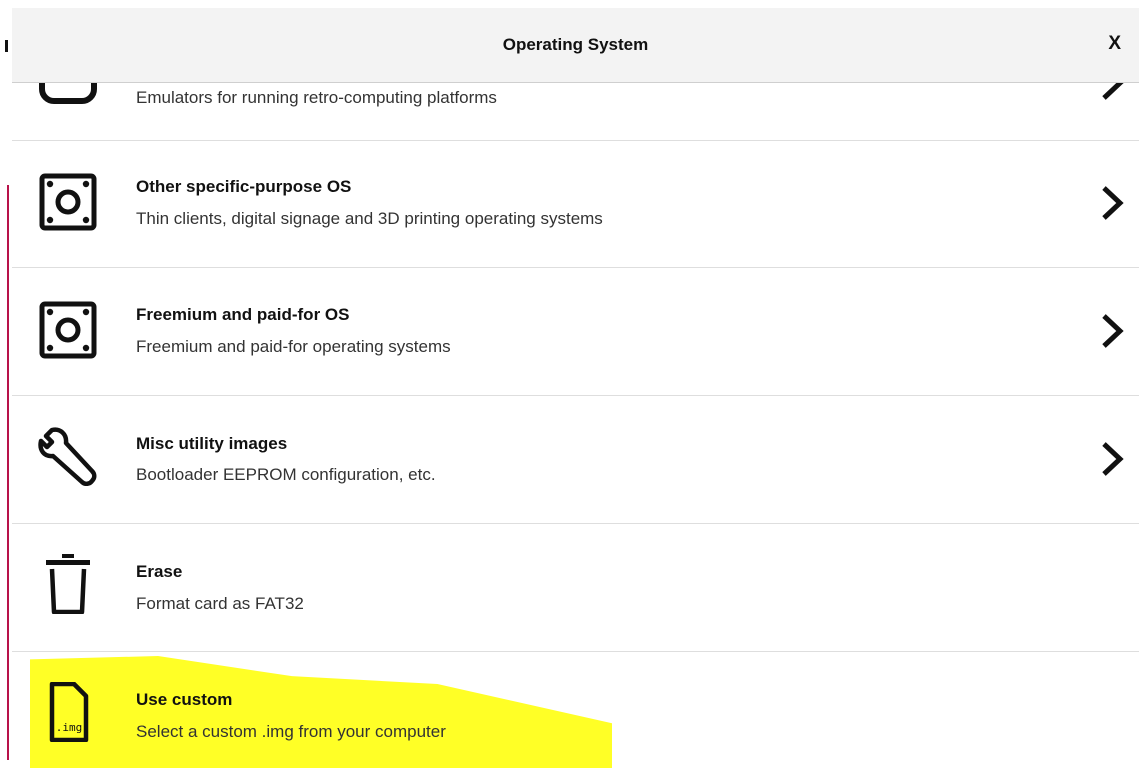 The image size is (1139, 774). What do you see at coordinates (293, 346) in the screenshot?
I see `item-description: Freemium and paid-for operating systems` at bounding box center [293, 346].